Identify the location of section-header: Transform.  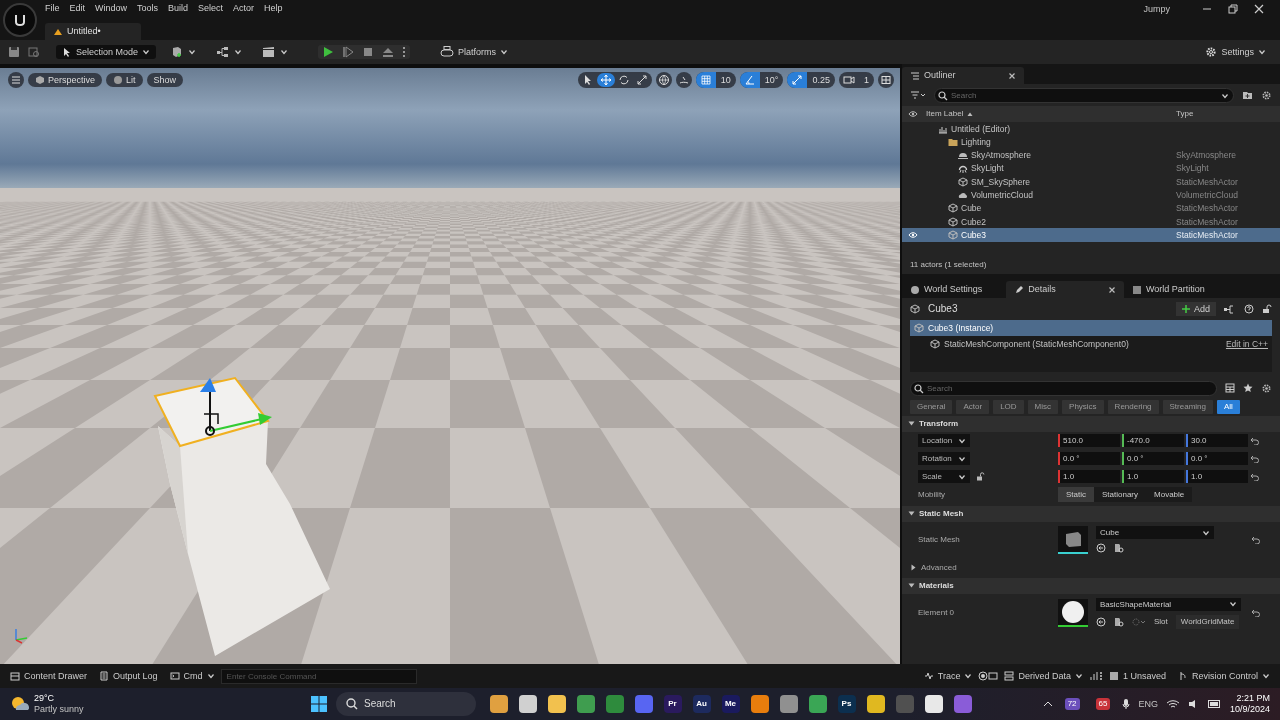
(1091, 423).